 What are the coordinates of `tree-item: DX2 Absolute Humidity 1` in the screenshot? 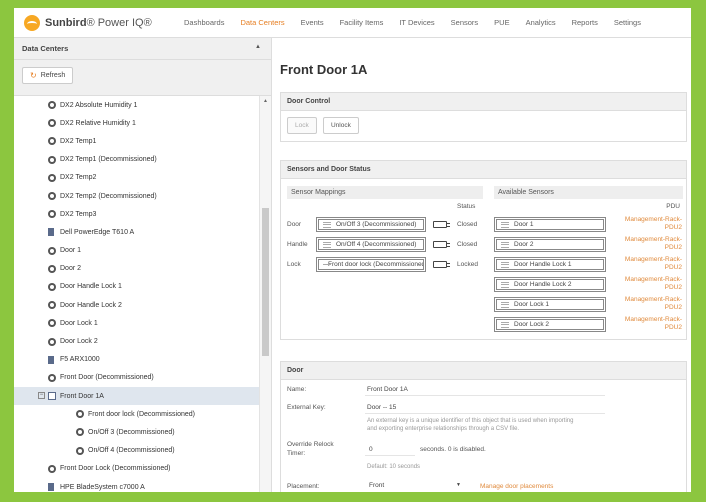 It's located at (136, 105).